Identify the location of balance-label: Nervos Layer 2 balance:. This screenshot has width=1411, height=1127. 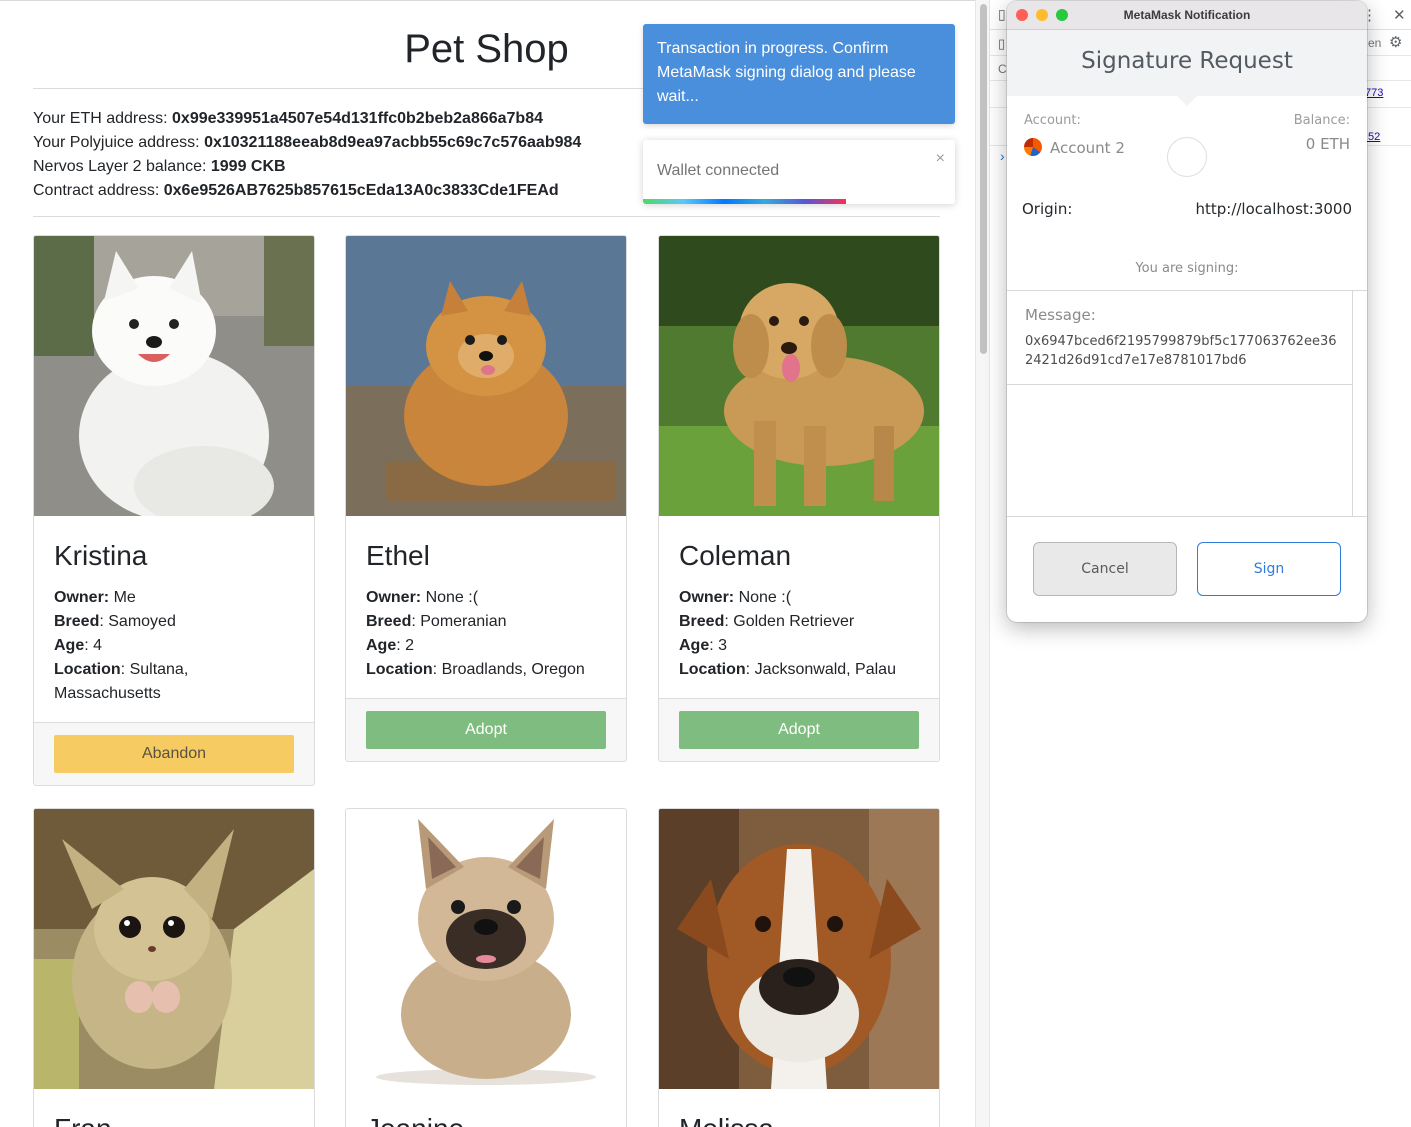
(122, 166).